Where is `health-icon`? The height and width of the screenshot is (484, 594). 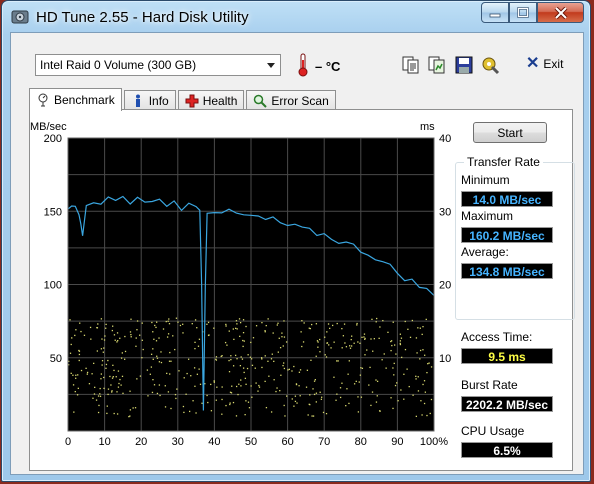 health-icon is located at coordinates (192, 101).